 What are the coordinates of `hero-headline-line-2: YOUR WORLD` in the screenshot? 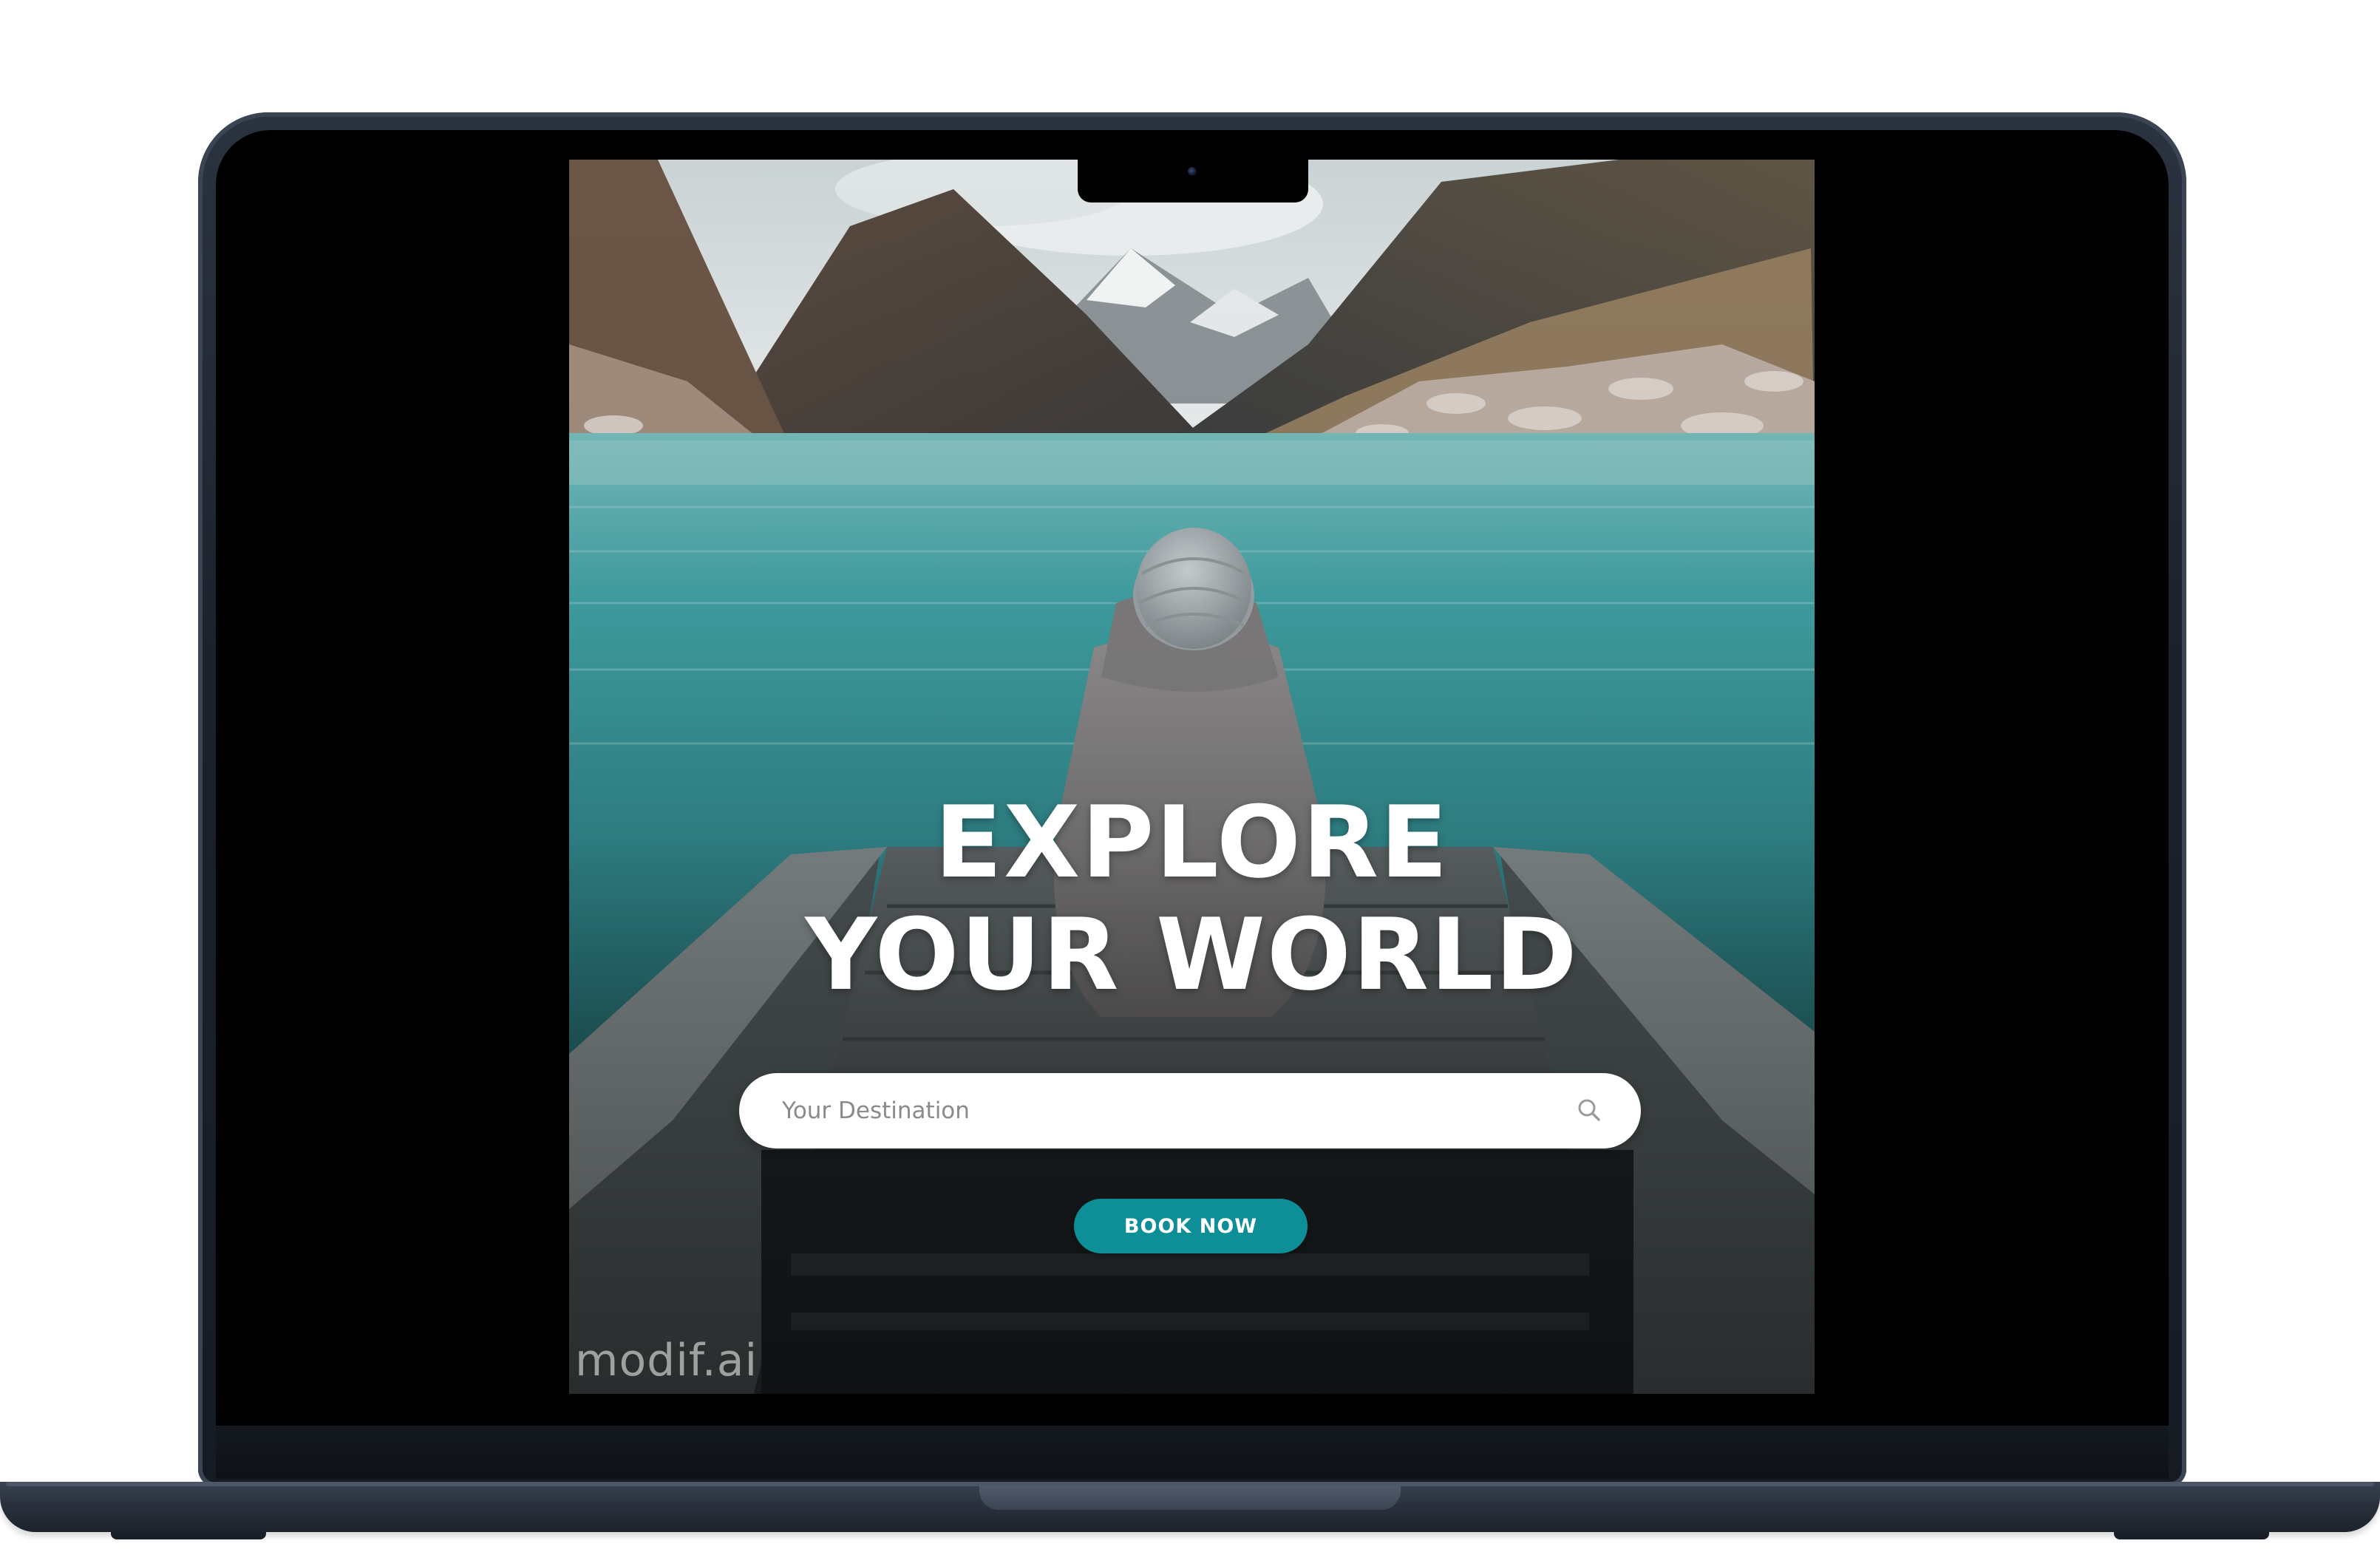 It's located at (1192, 954).